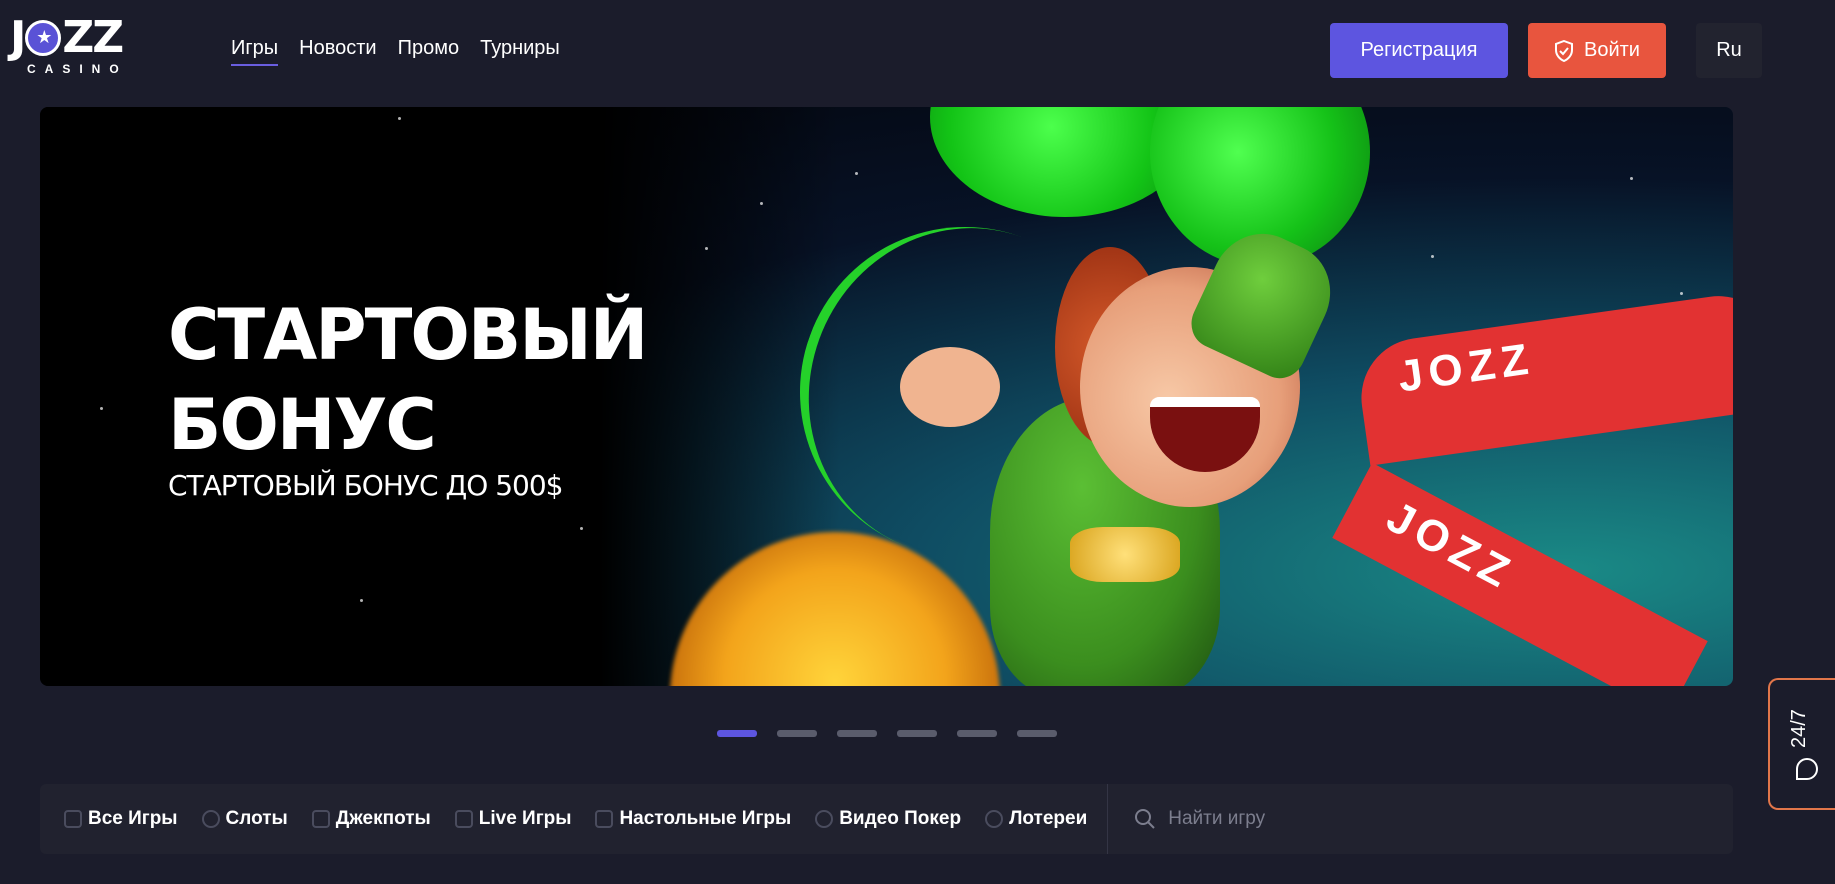  I want to click on nav-item-news: Новости, so click(337, 51).